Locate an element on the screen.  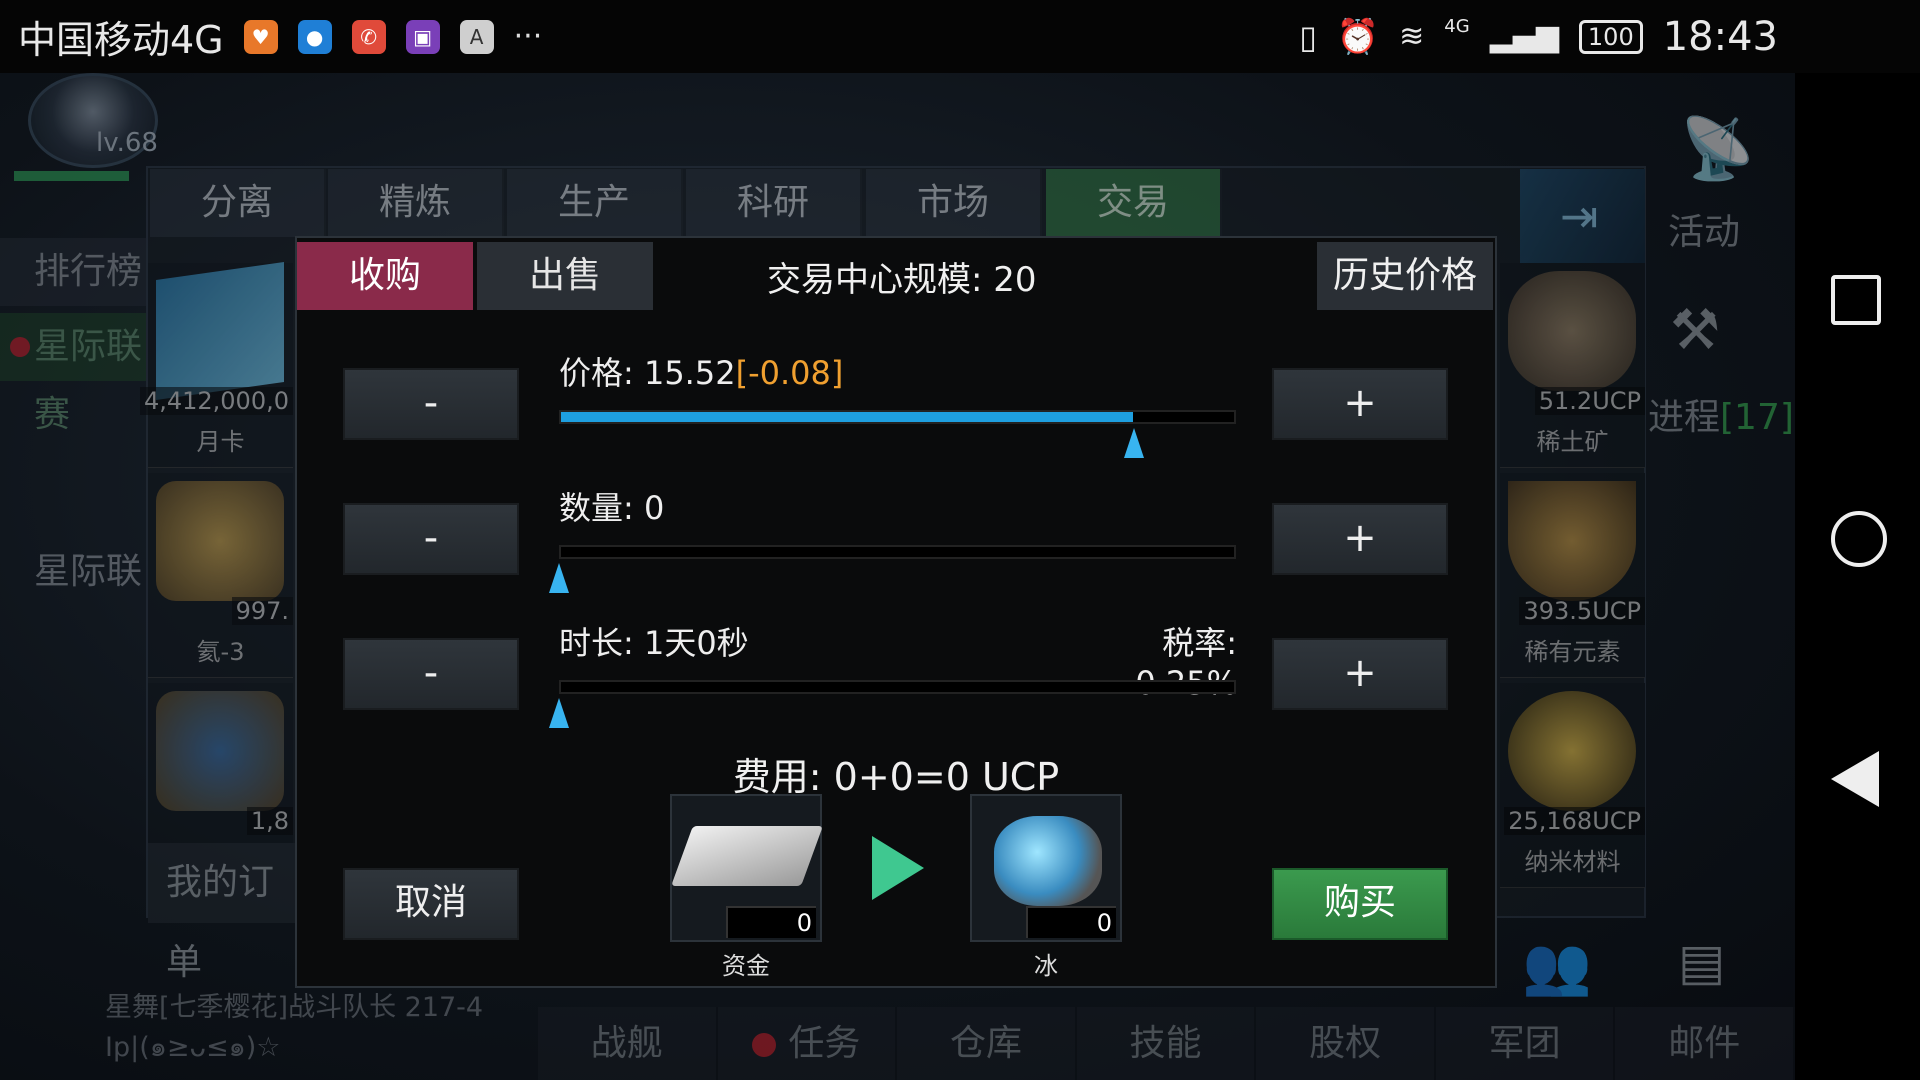
chat-app-icon: ● is located at coordinates (314, 36).